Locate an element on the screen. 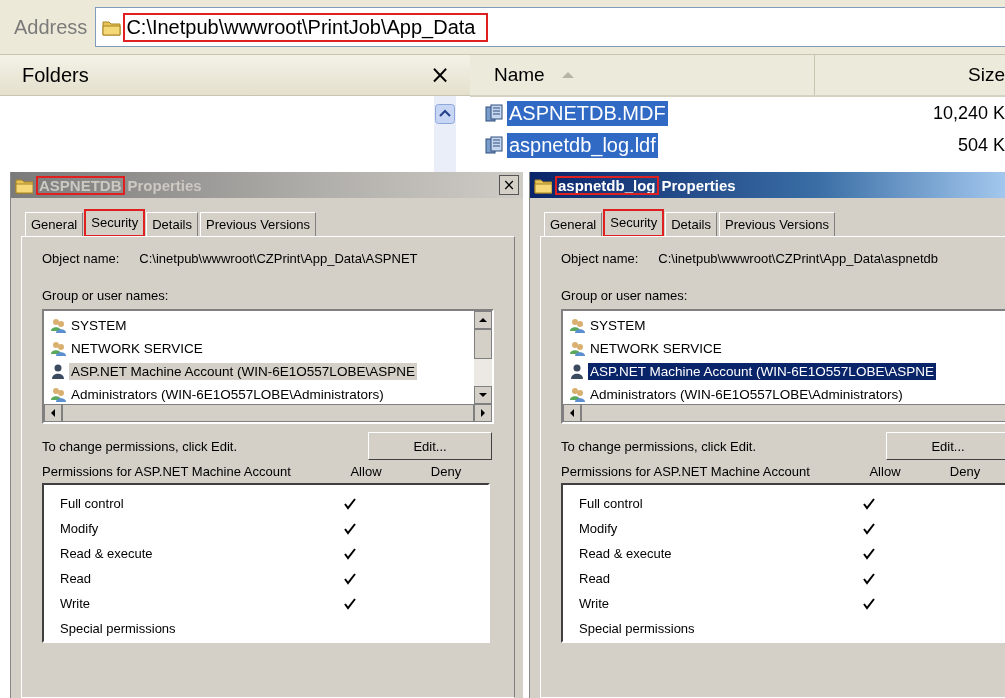 Image resolution: width=1005 pixels, height=698 pixels. column-header: Size is located at coordinates (910, 75).